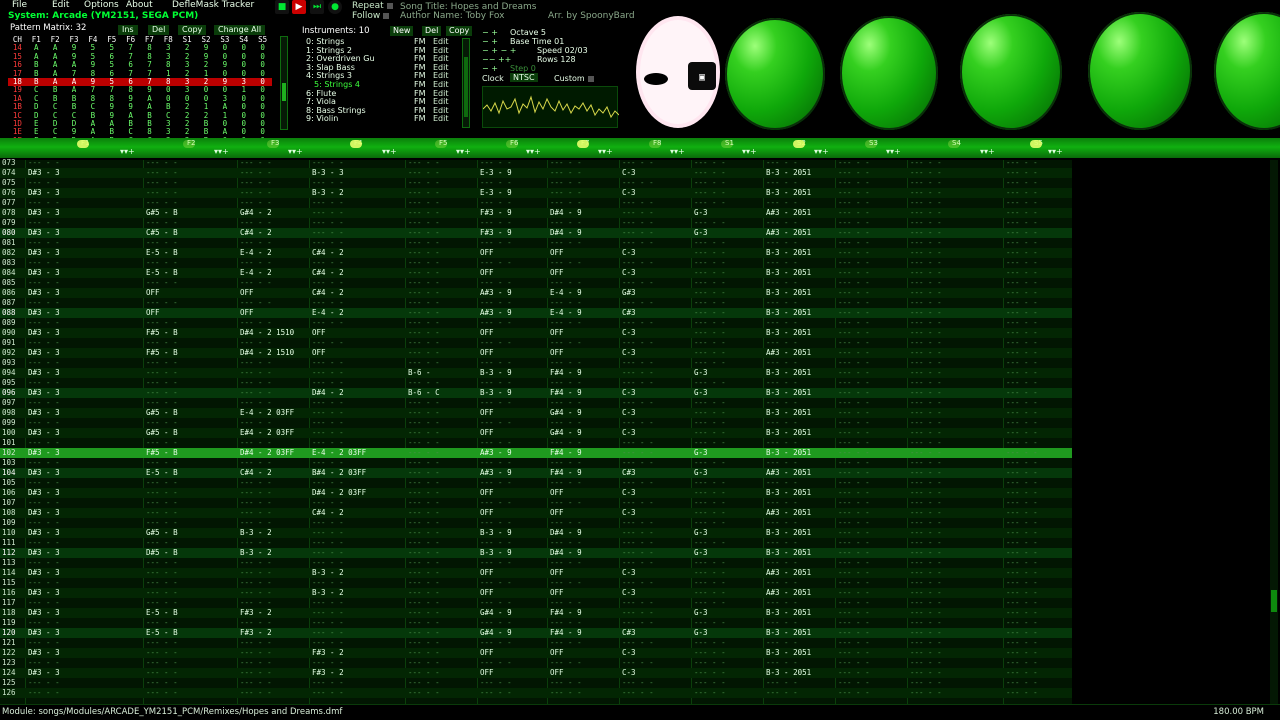 The image size is (1280, 720). I want to click on note-cell: E-3 - 9, so click(496, 193).